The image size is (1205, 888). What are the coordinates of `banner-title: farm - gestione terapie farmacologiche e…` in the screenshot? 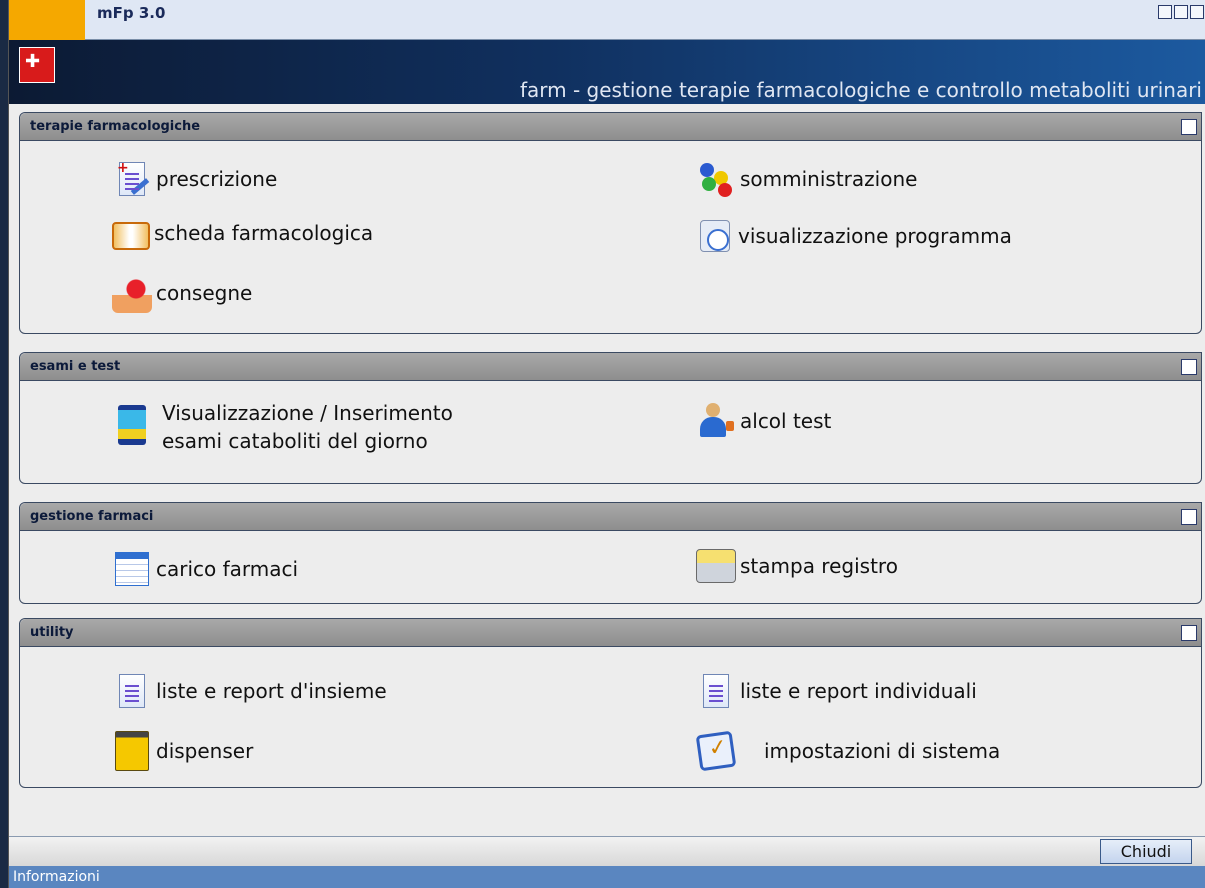 It's located at (860, 90).